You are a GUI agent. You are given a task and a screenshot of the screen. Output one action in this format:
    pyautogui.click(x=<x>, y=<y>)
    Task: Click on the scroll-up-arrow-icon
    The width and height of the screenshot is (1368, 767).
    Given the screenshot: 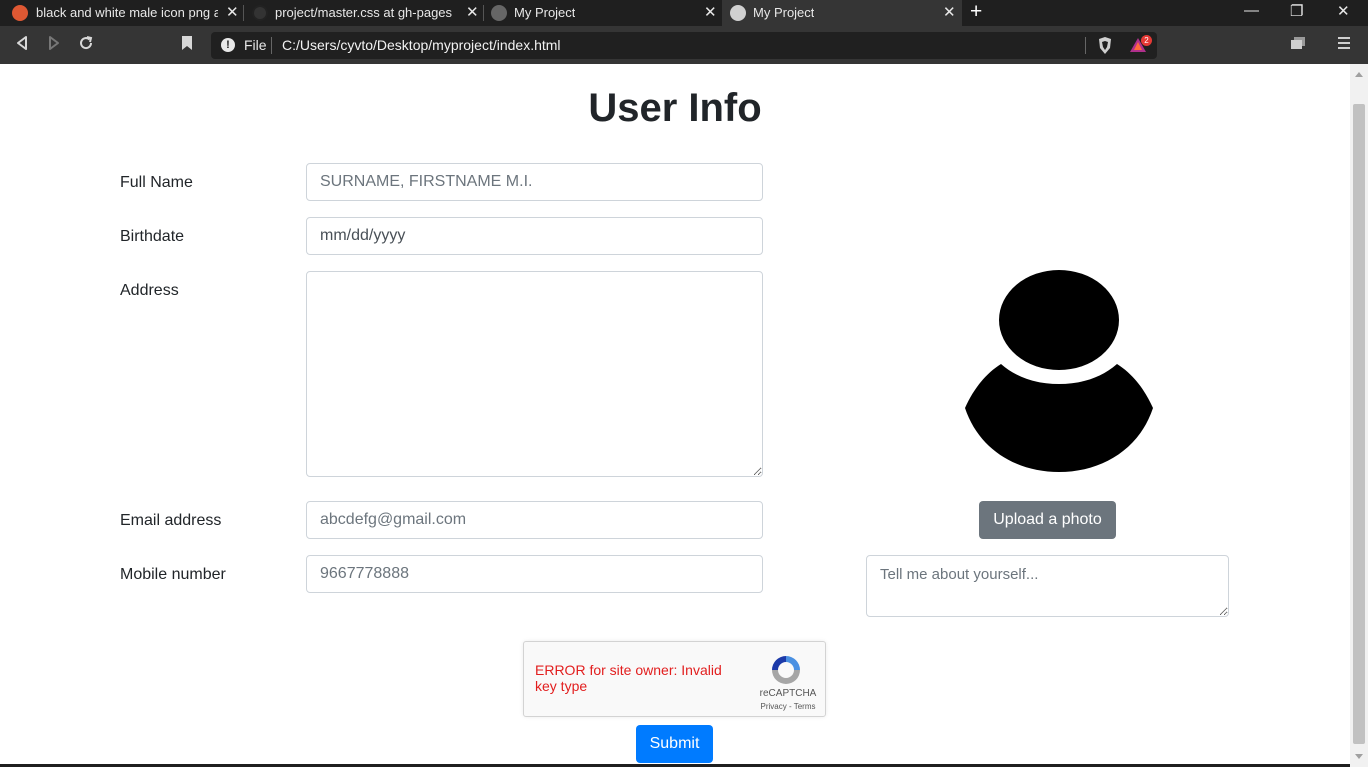 What is the action you would take?
    pyautogui.click(x=1359, y=74)
    